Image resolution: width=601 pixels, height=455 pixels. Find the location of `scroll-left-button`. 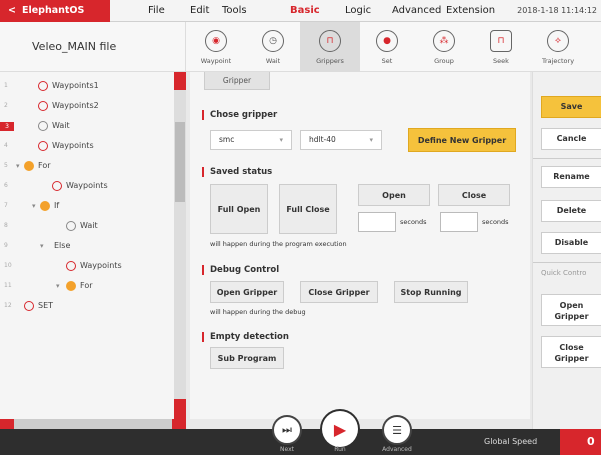

scroll-left-button is located at coordinates (7, 424).